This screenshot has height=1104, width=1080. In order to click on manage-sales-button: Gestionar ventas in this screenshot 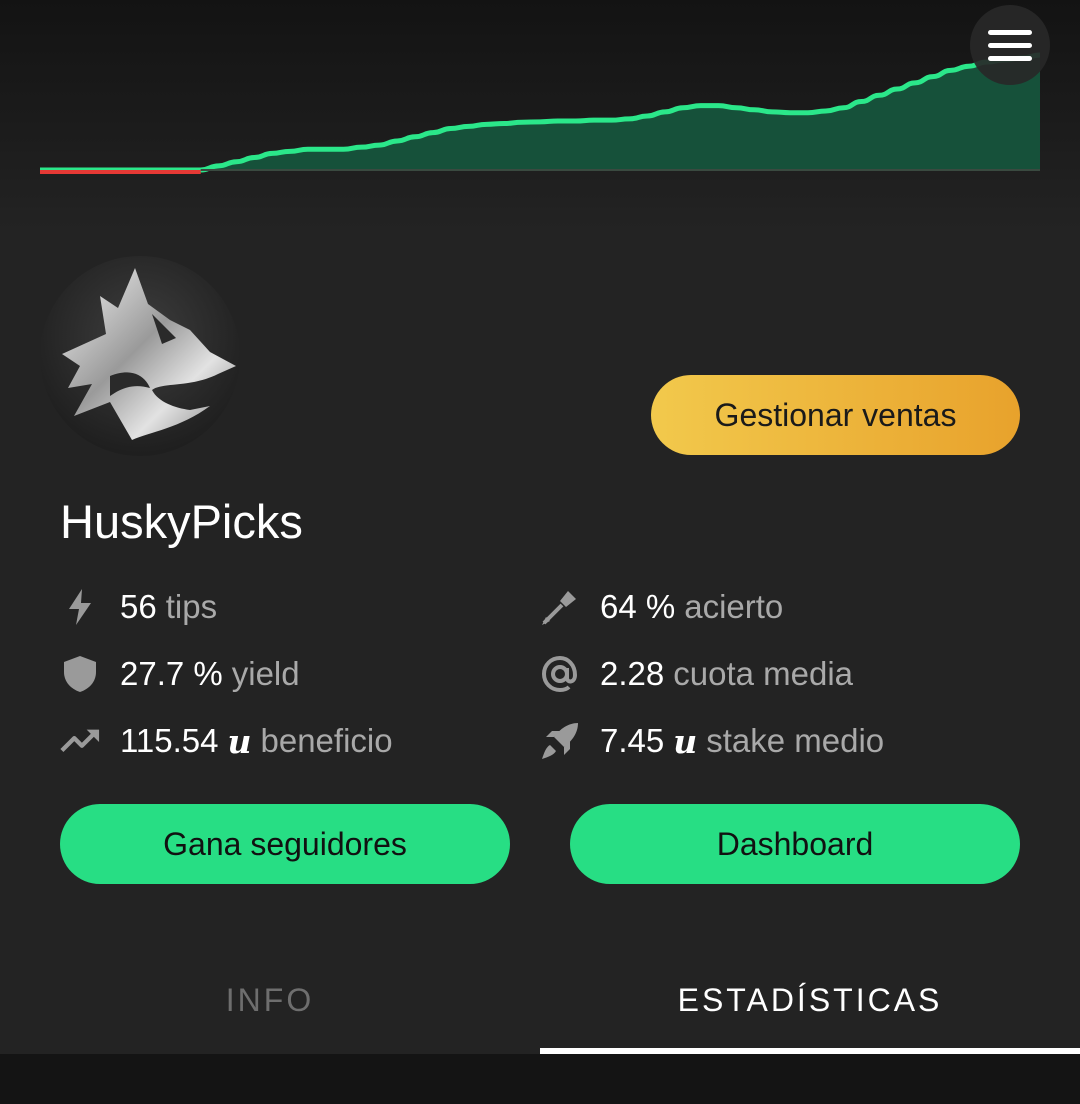, I will do `click(835, 415)`.